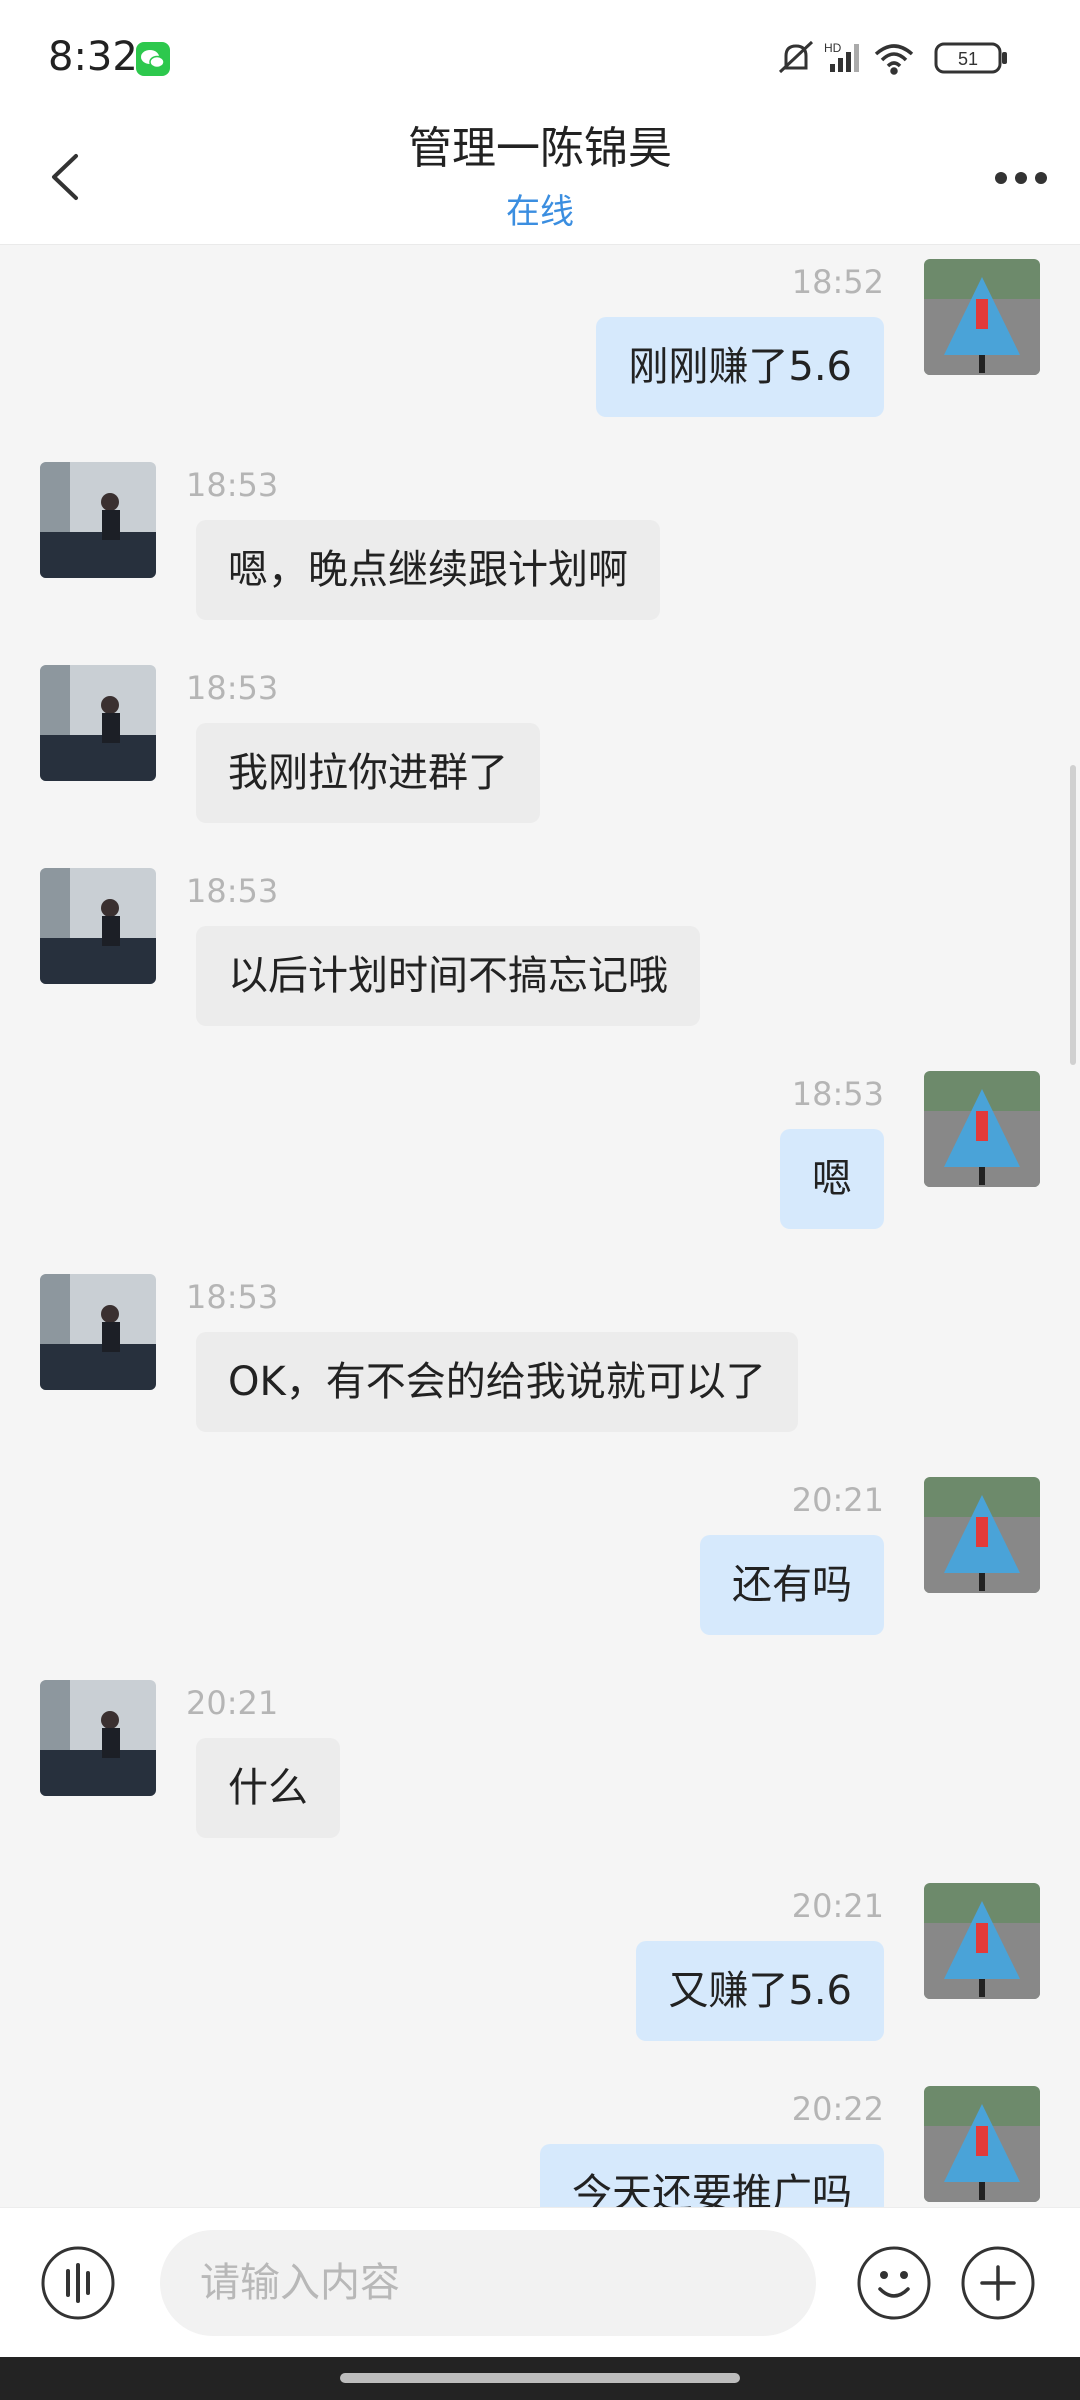  Describe the element at coordinates (833, 48) in the screenshot. I see `svg-text: HD` at that location.